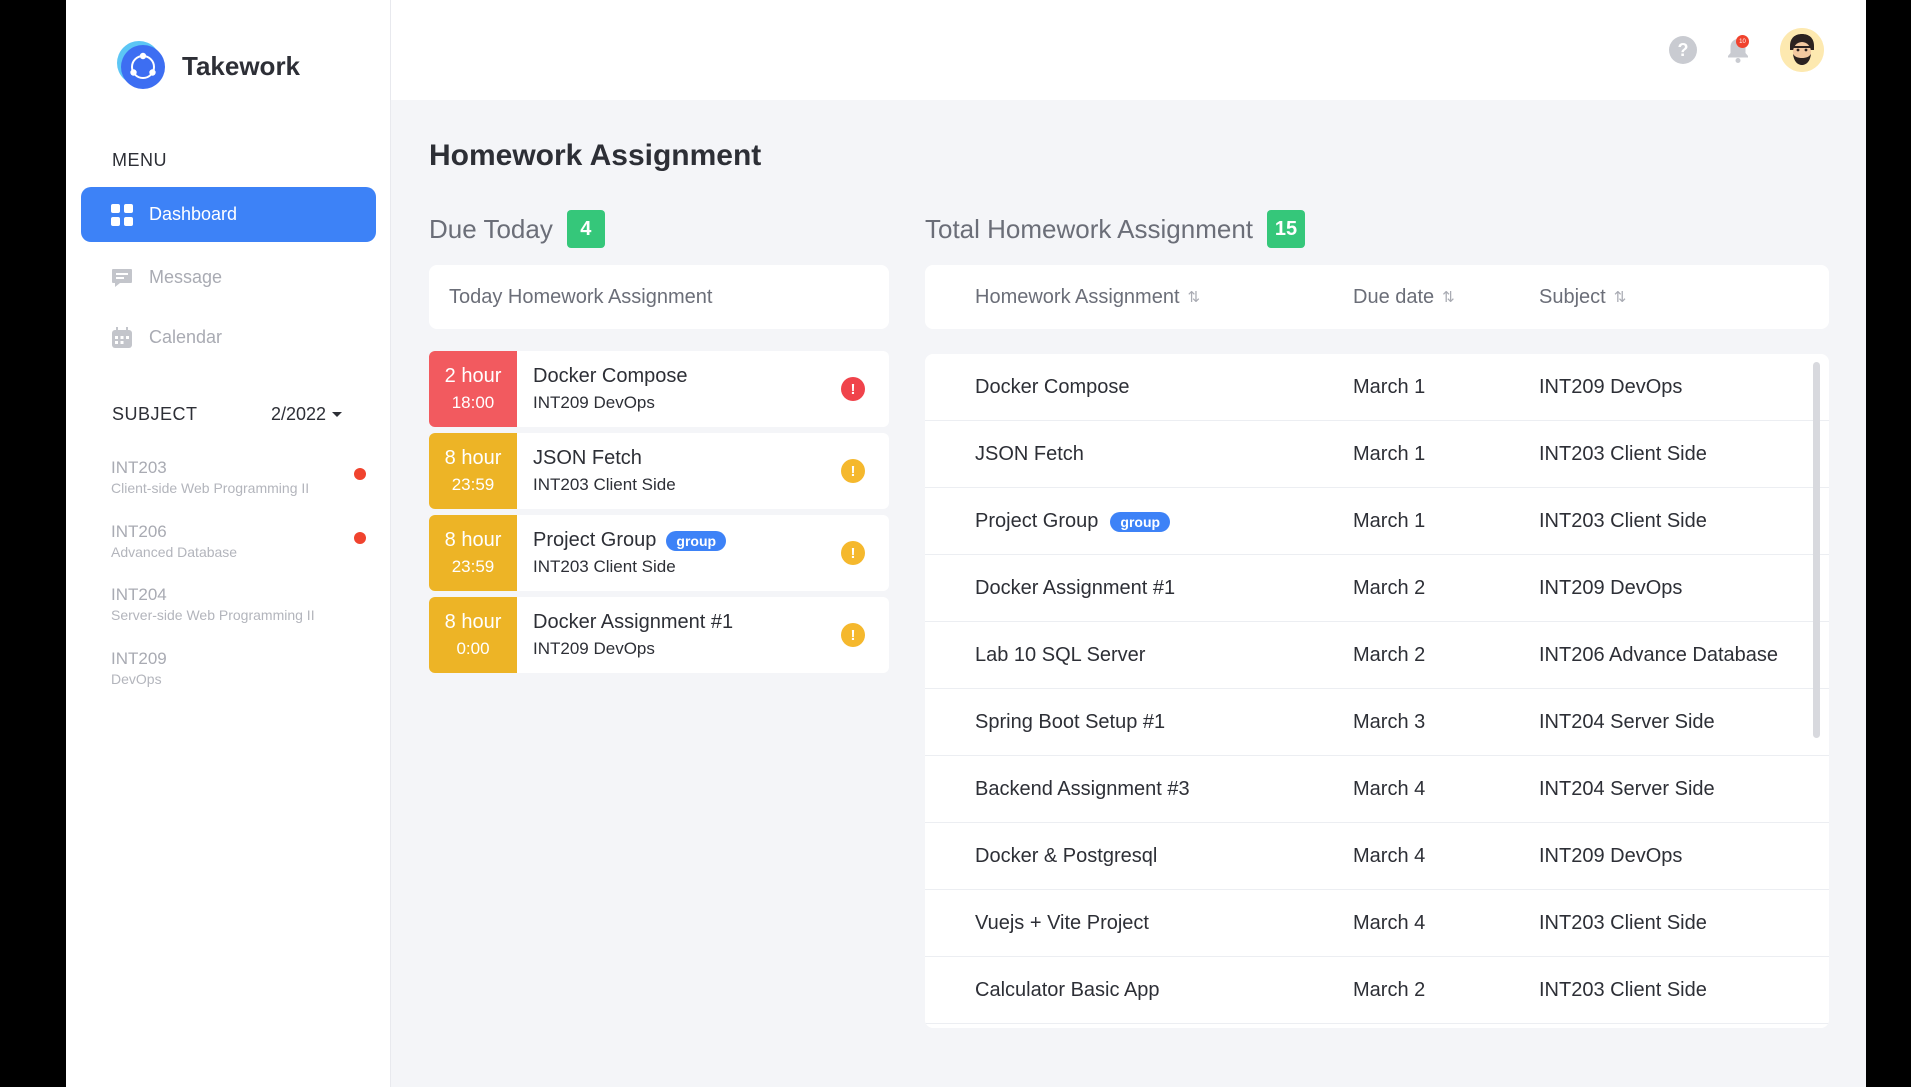  Describe the element at coordinates (238, 604) in the screenshot. I see `subject-item-int204: INT204 Server-side Web Programming II` at that location.